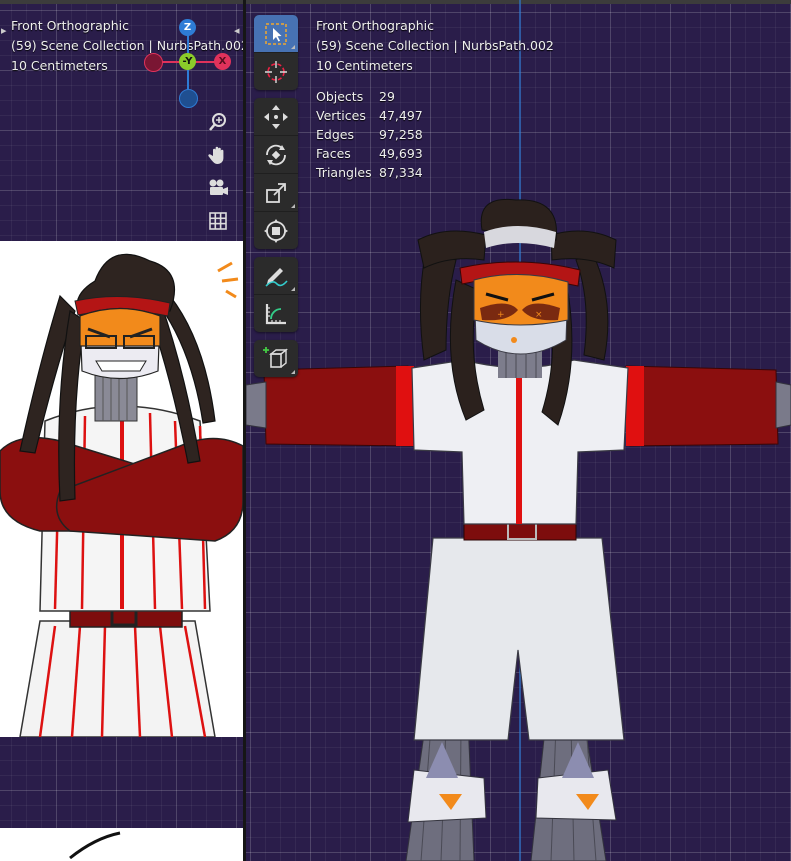  I want to click on zoom-icon, so click(218, 122).